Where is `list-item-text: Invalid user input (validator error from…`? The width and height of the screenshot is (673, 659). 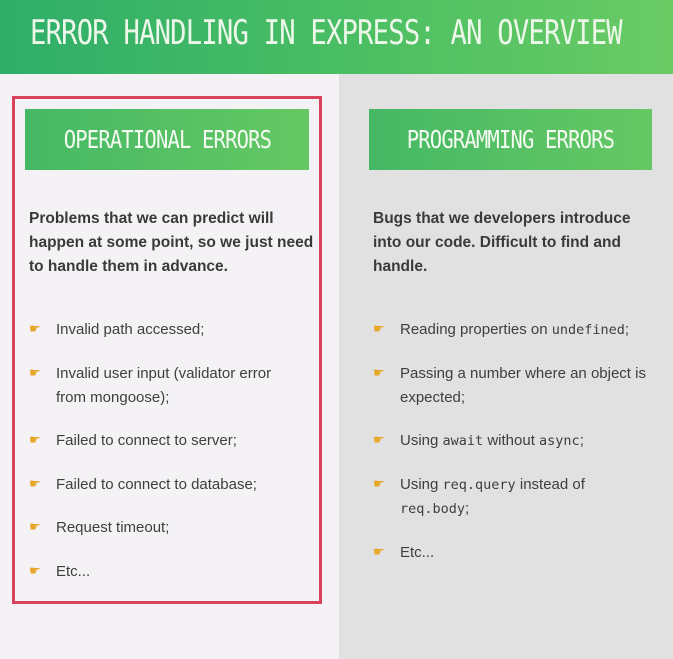 list-item-text: Invalid user input (validator error from… is located at coordinates (164, 385).